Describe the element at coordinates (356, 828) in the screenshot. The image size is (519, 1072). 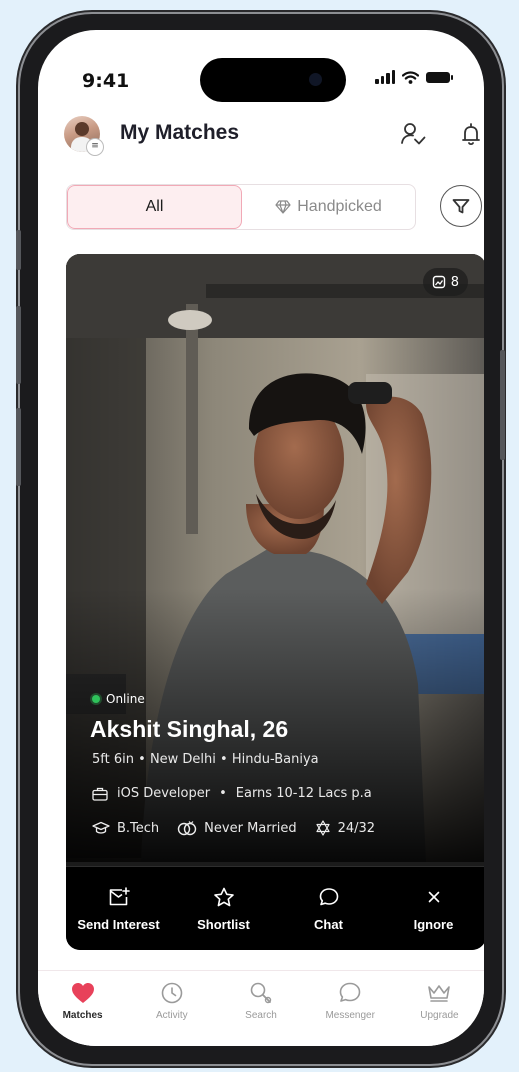
I see `profile-compatibility: 24/32` at that location.